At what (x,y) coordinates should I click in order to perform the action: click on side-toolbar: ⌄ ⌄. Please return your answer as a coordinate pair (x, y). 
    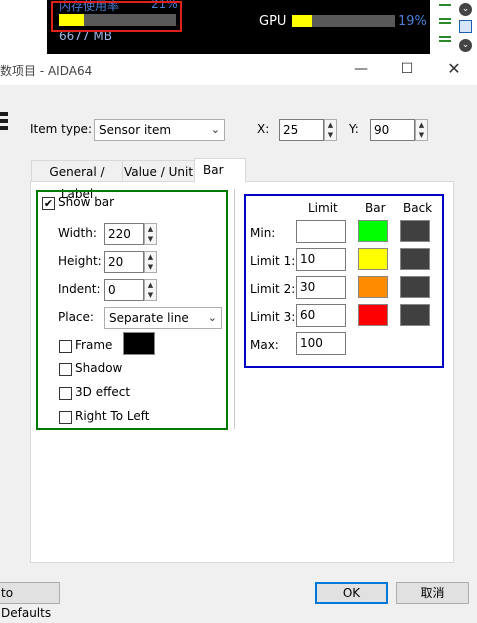
    Looking at the image, I should click on (455, 28).